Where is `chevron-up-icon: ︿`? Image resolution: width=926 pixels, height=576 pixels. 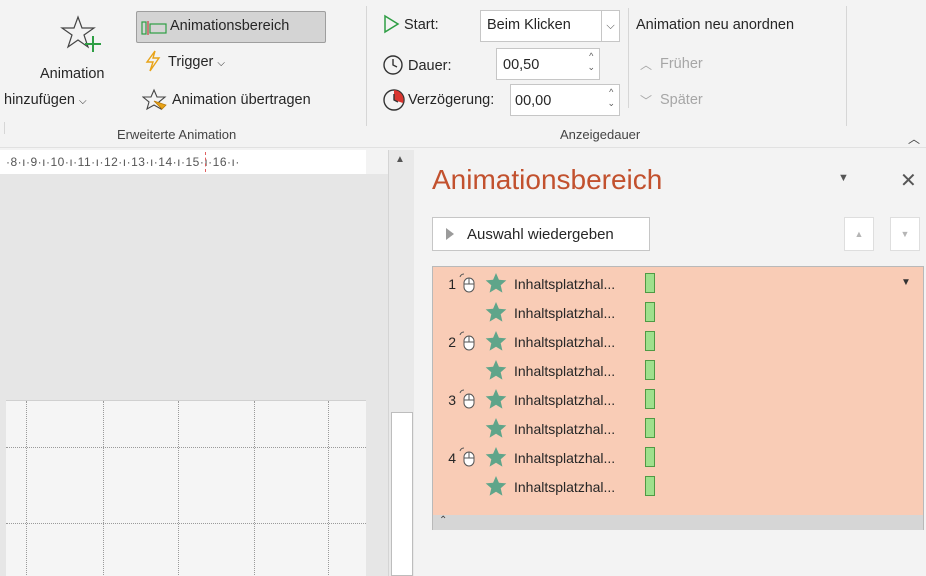
chevron-up-icon: ︿ is located at coordinates (646, 65).